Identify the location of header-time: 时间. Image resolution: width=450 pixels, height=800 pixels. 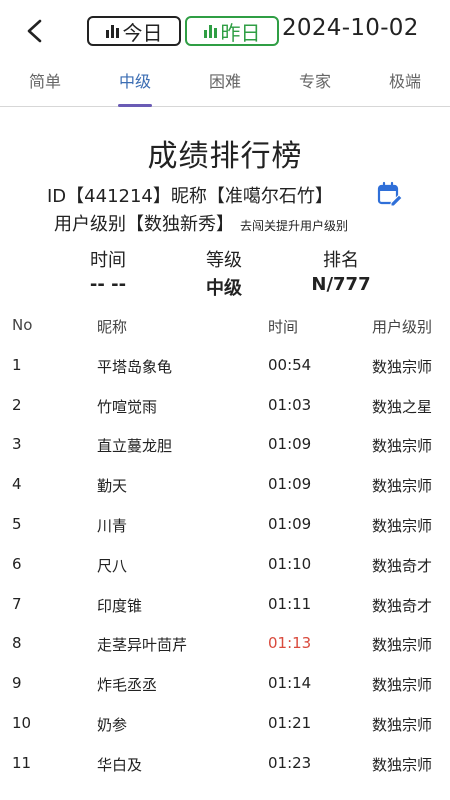
(283, 327).